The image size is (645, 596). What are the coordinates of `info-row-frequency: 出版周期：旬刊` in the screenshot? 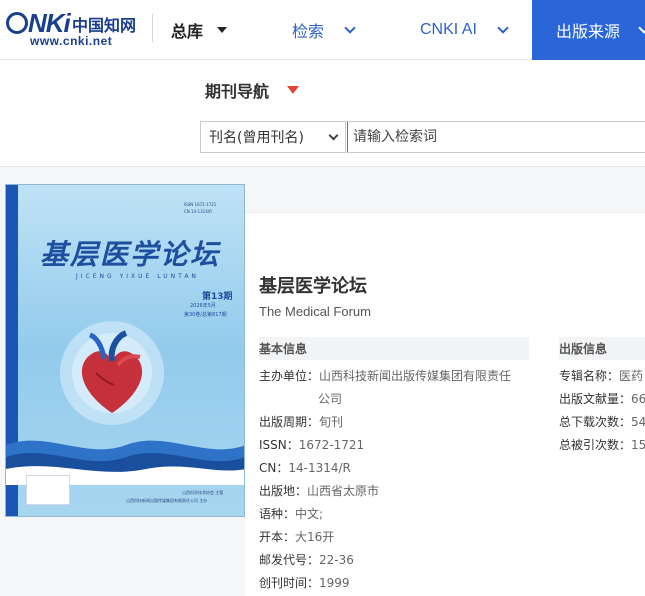 It's located at (301, 422).